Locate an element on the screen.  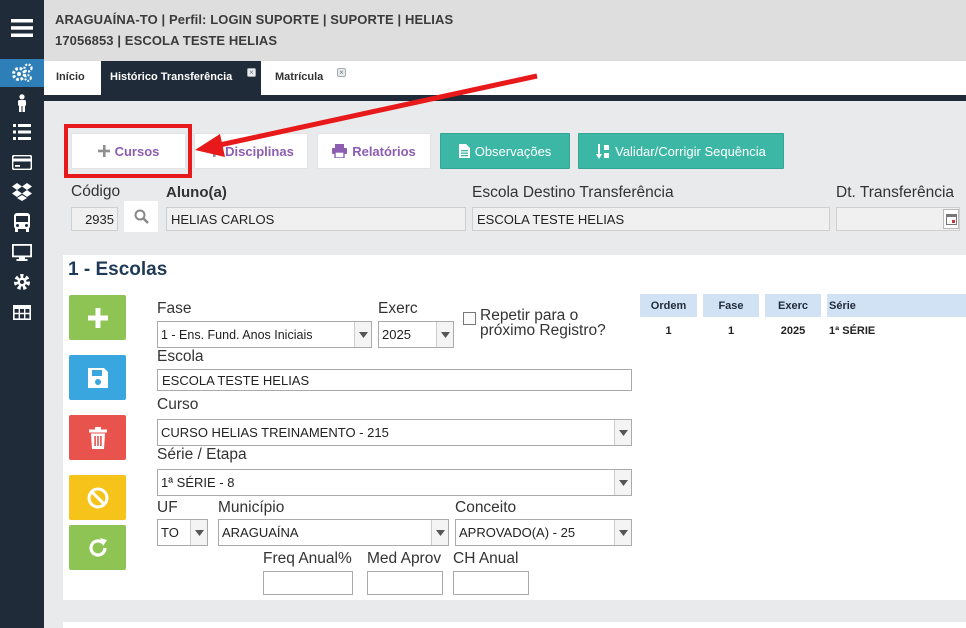
header-school-line: 17056853 | ESCOLA TESTE HELIAS is located at coordinates (166, 40).